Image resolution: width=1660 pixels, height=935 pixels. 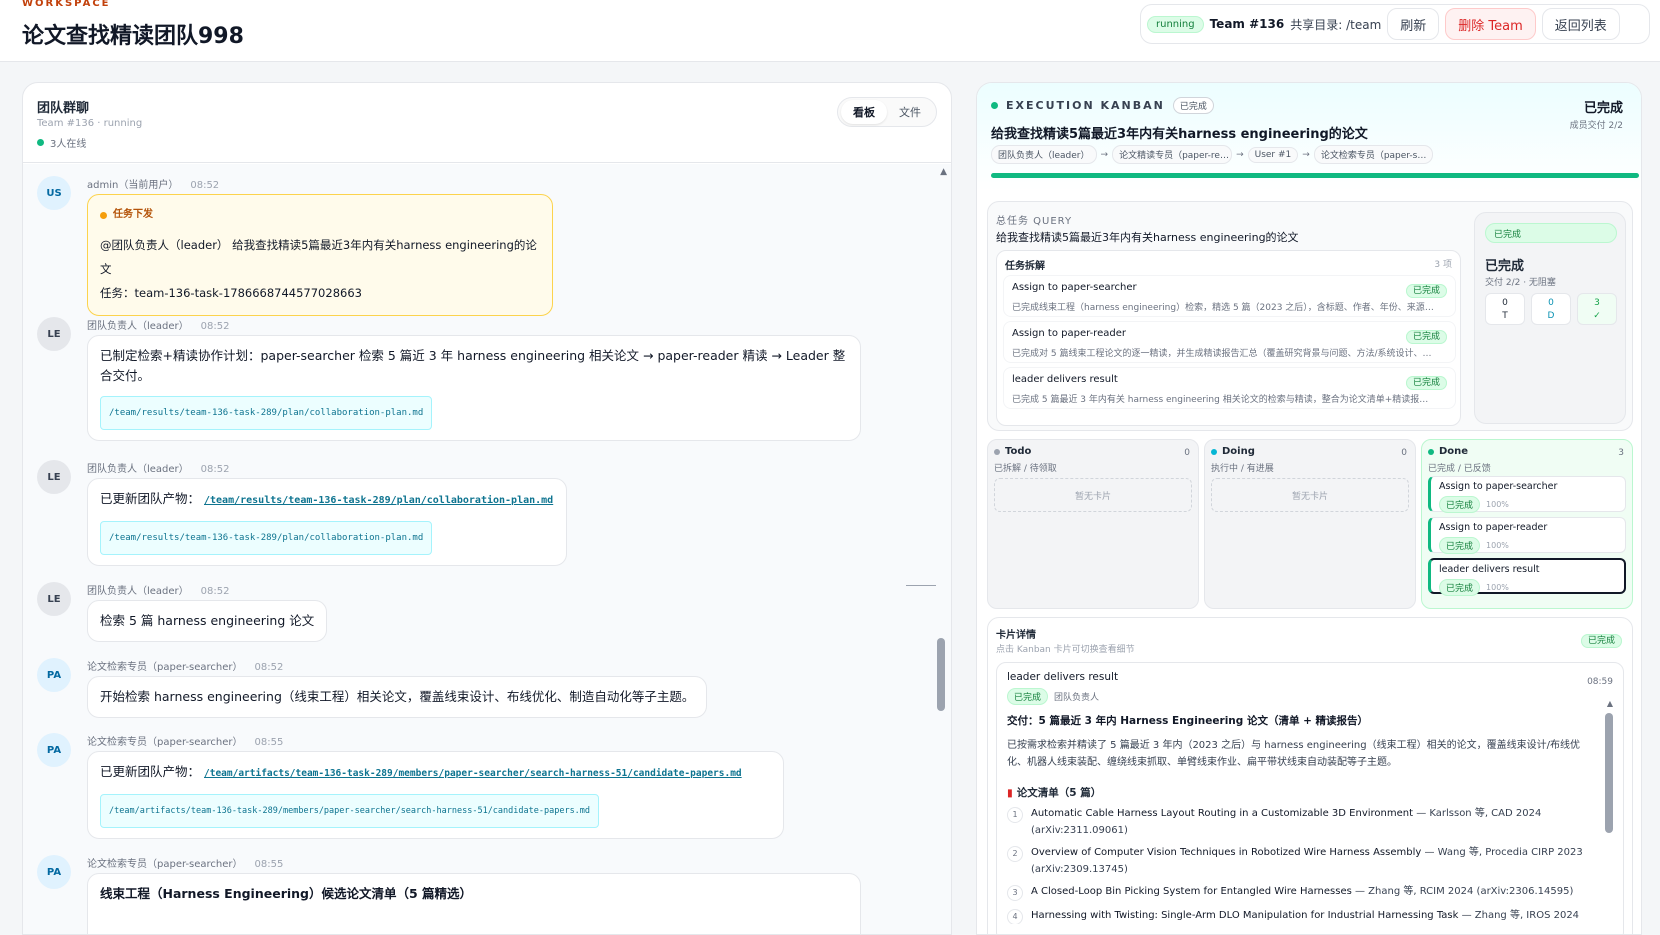 What do you see at coordinates (103, 215) in the screenshot?
I see `task-dot-icon` at bounding box center [103, 215].